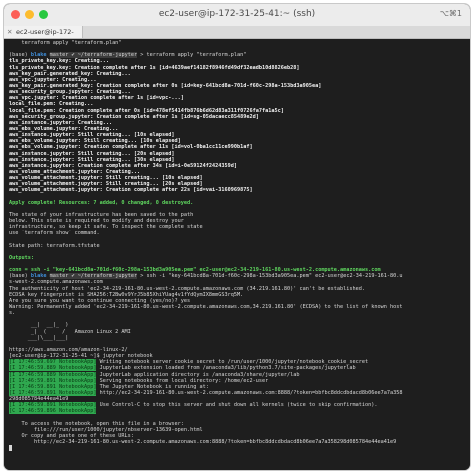 This screenshot has width=474, height=475. Describe the element at coordinates (56, 282) in the screenshot. I see `terminal-text-segment: s-west-2.compute.amazonaws.com` at that location.